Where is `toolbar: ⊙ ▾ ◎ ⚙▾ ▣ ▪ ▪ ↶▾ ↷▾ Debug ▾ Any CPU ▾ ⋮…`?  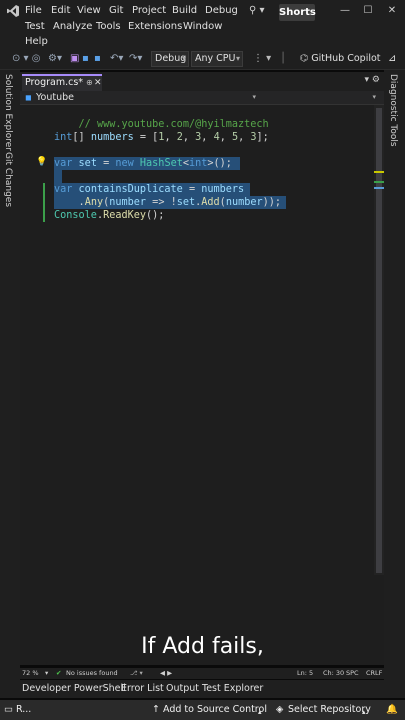 toolbar: ⊙ ▾ ◎ ⚙▾ ▣ ▪ ▪ ↶▾ ↷▾ Debug ▾ Any CPU ▾ ⋮… is located at coordinates (202, 59).